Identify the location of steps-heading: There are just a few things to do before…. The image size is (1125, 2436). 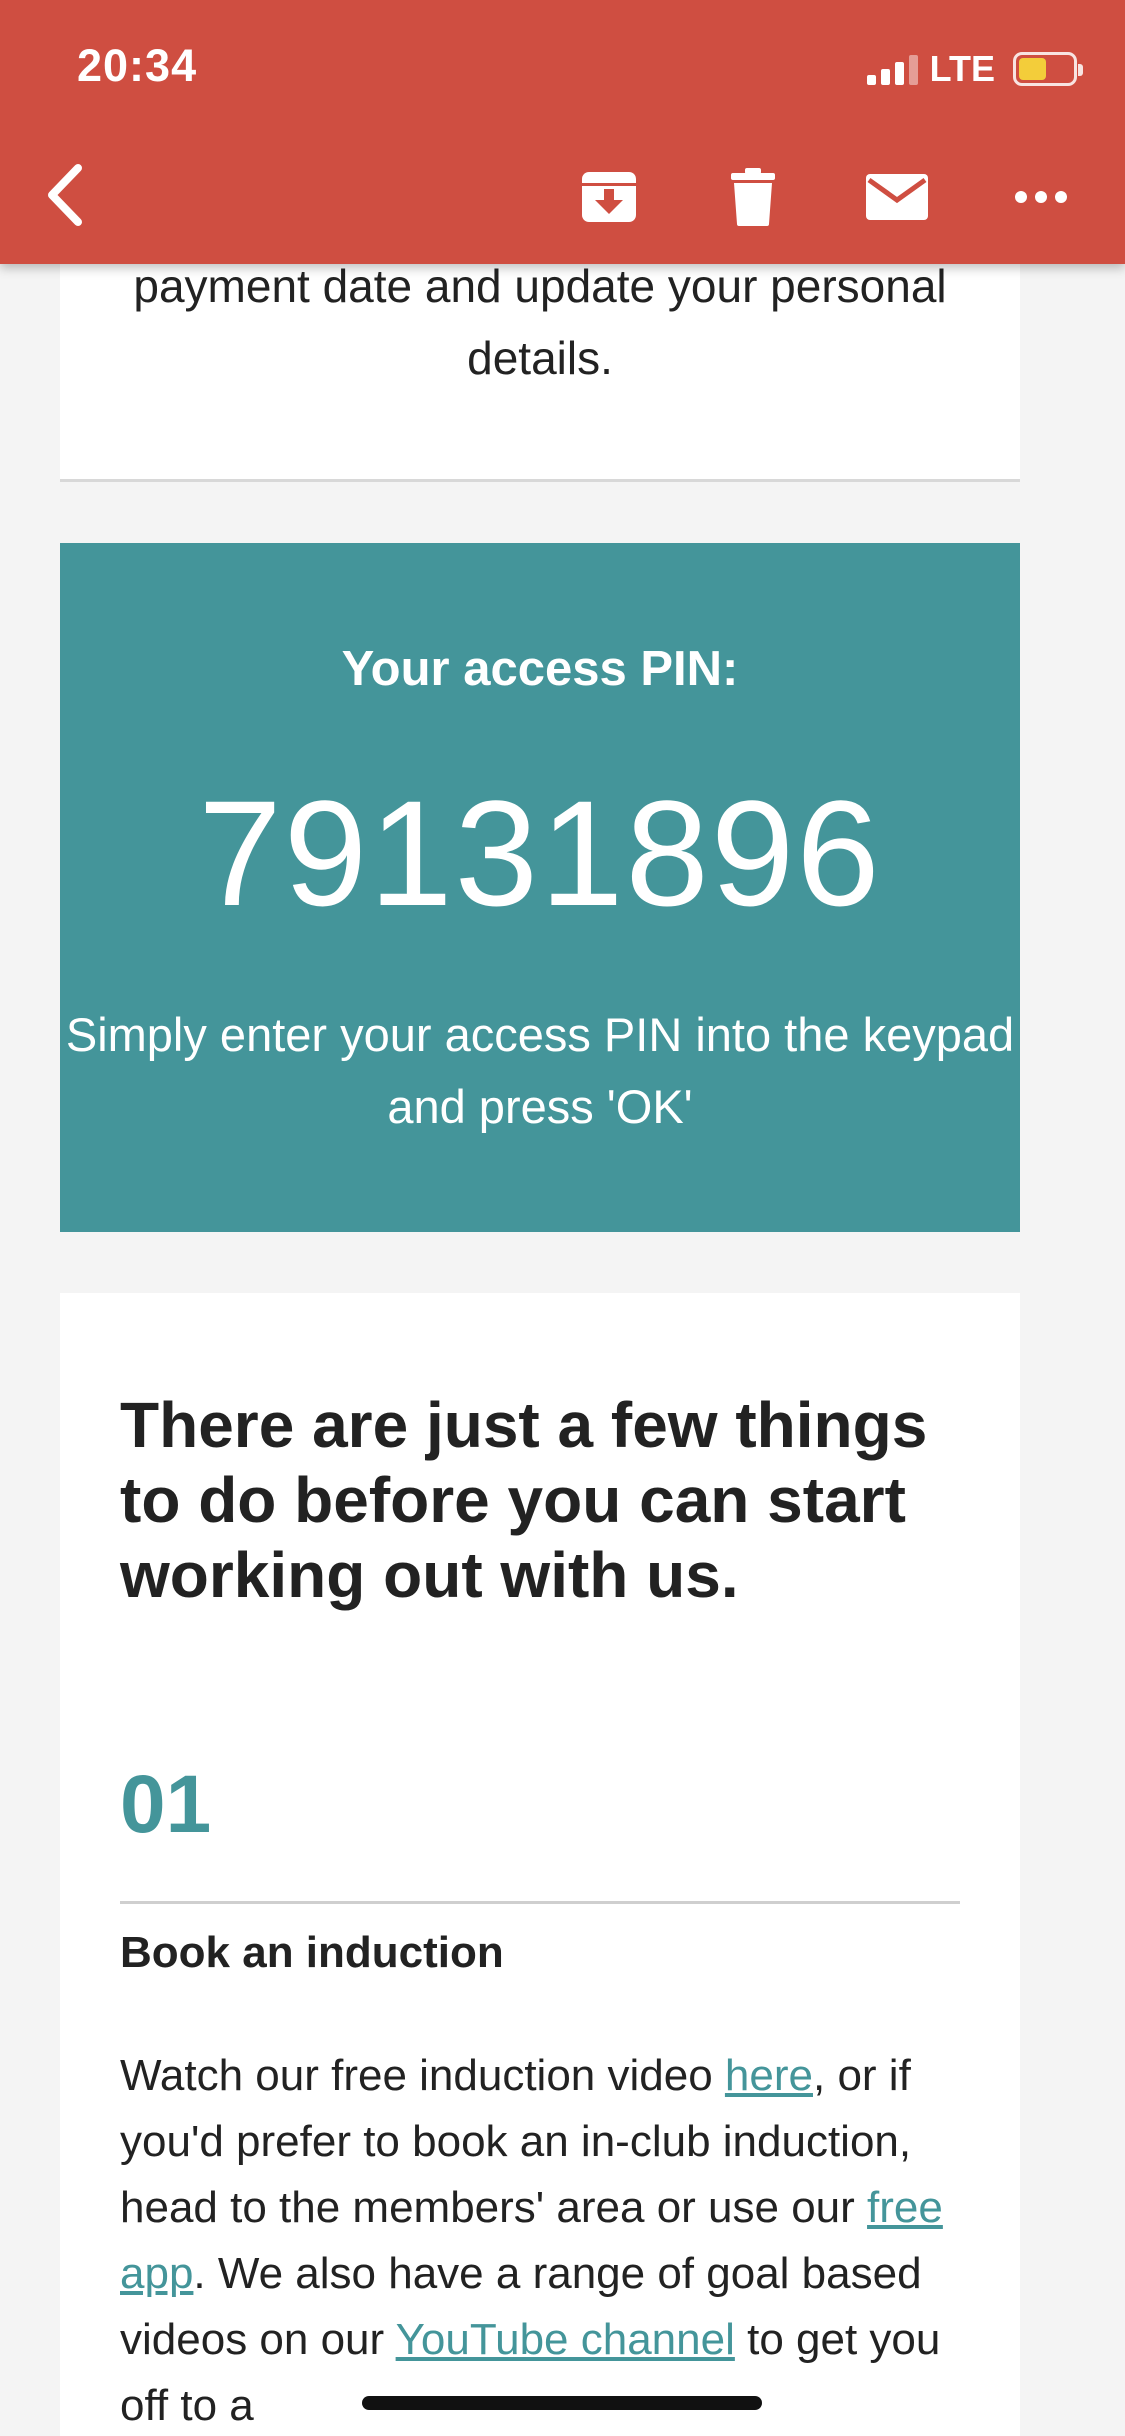
(524, 1500).